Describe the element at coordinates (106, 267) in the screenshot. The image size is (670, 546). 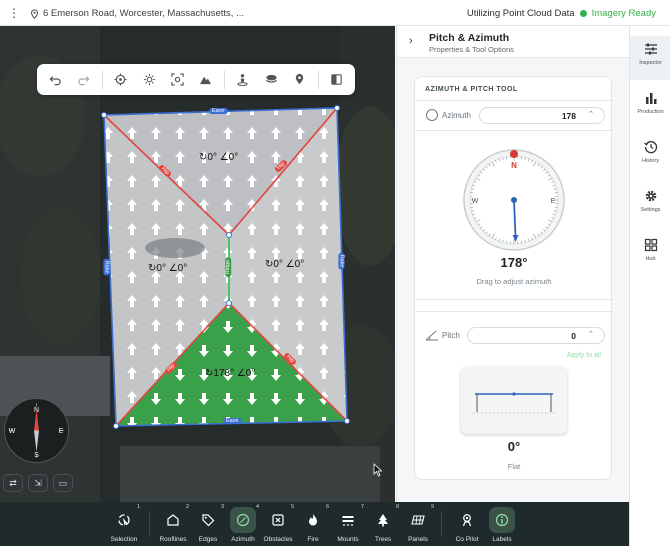
I see `edge-label-rake-left: Rake` at that location.